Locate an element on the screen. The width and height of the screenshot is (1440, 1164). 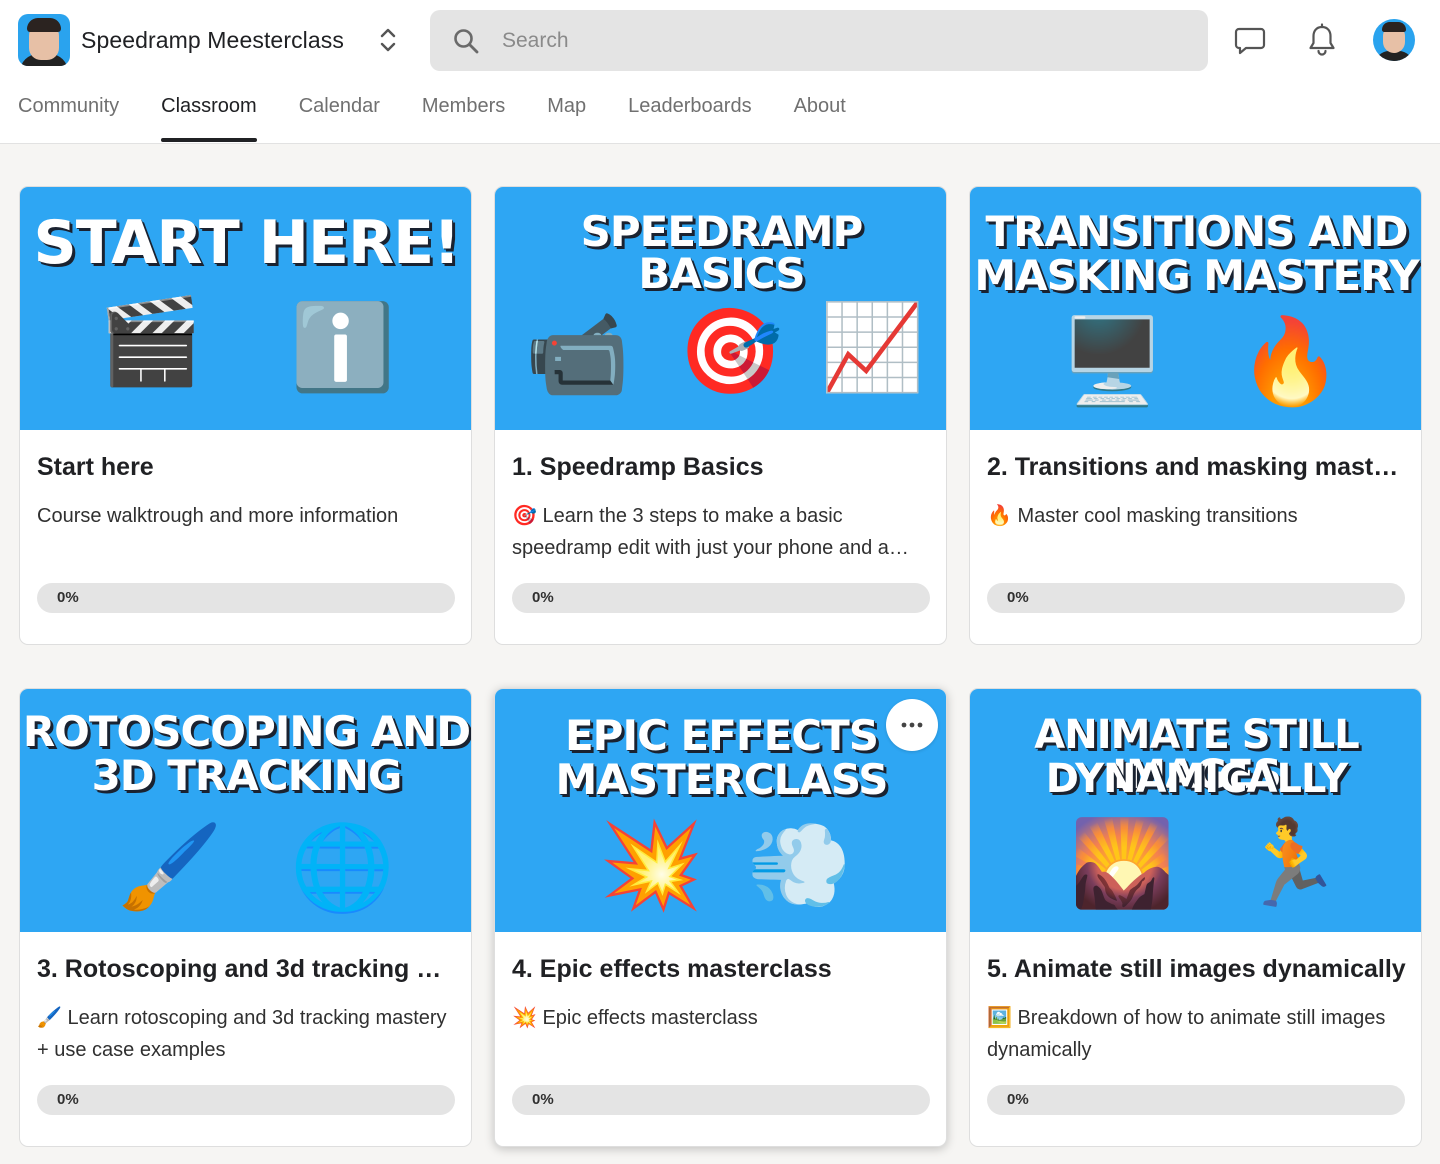
tab-leaderboards: Leaderboards is located at coordinates (689, 114).